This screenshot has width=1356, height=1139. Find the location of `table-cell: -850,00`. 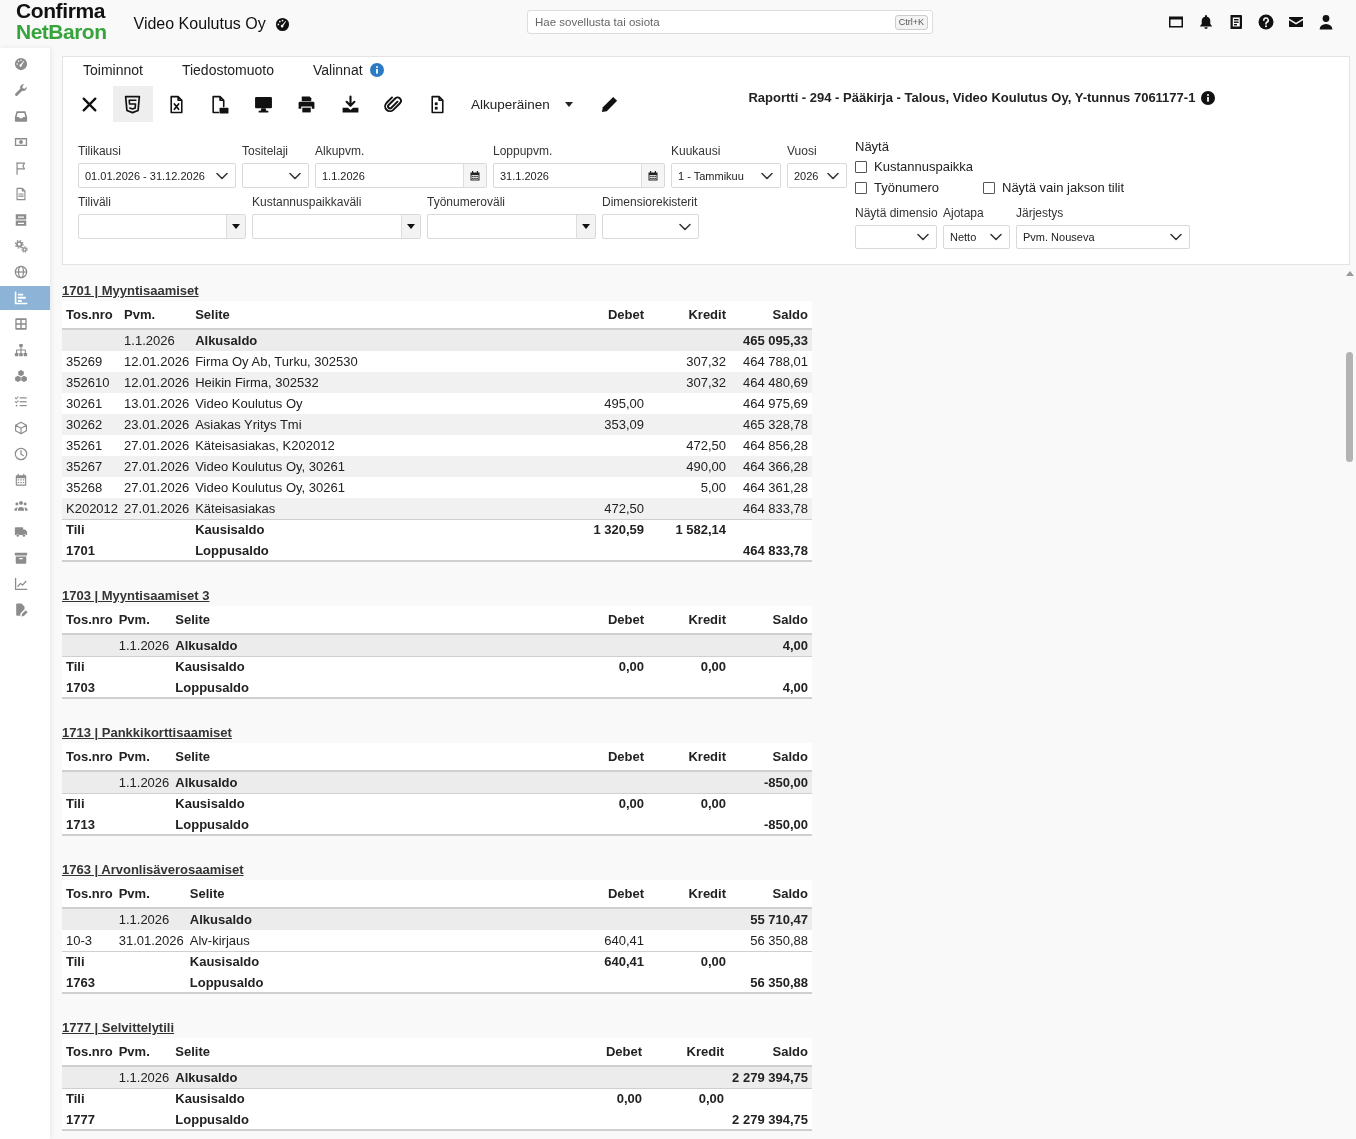

table-cell: -850,00 is located at coordinates (771, 782).